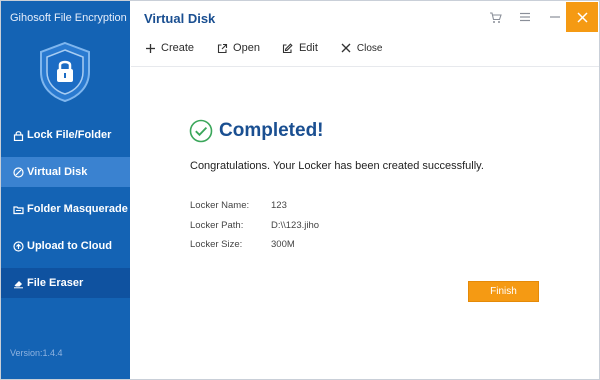 This screenshot has width=600, height=380. Describe the element at coordinates (36, 353) in the screenshot. I see `version-label: Version:1.4.4` at that location.